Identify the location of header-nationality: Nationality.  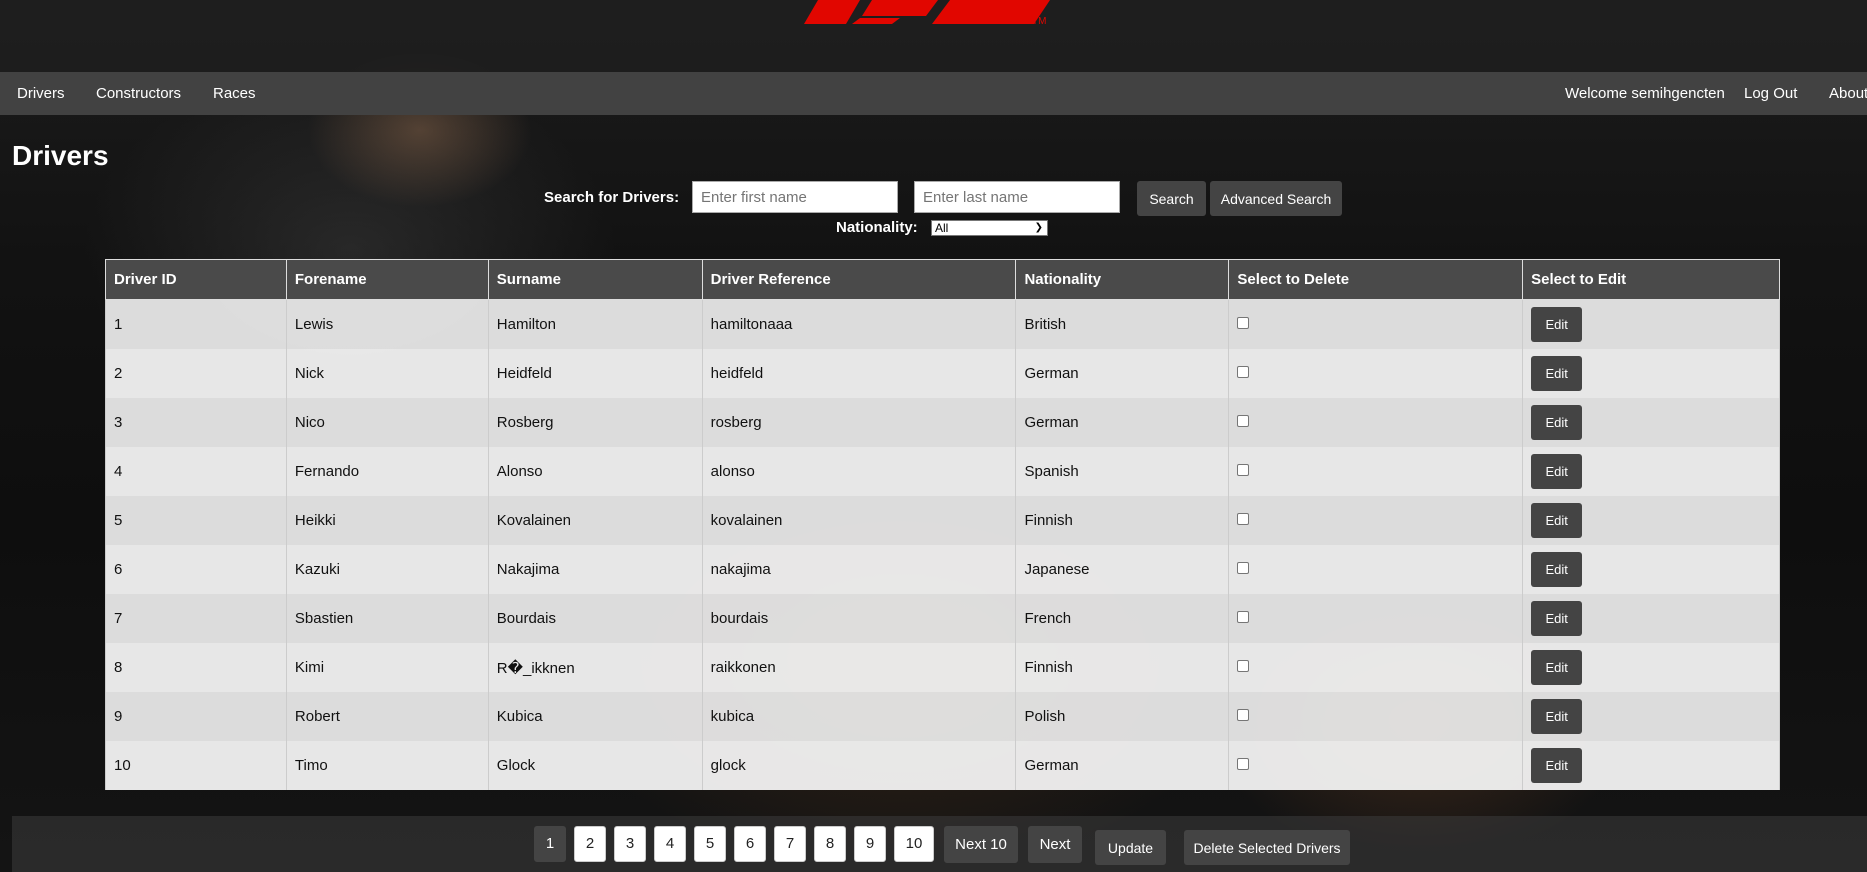
(1122, 279).